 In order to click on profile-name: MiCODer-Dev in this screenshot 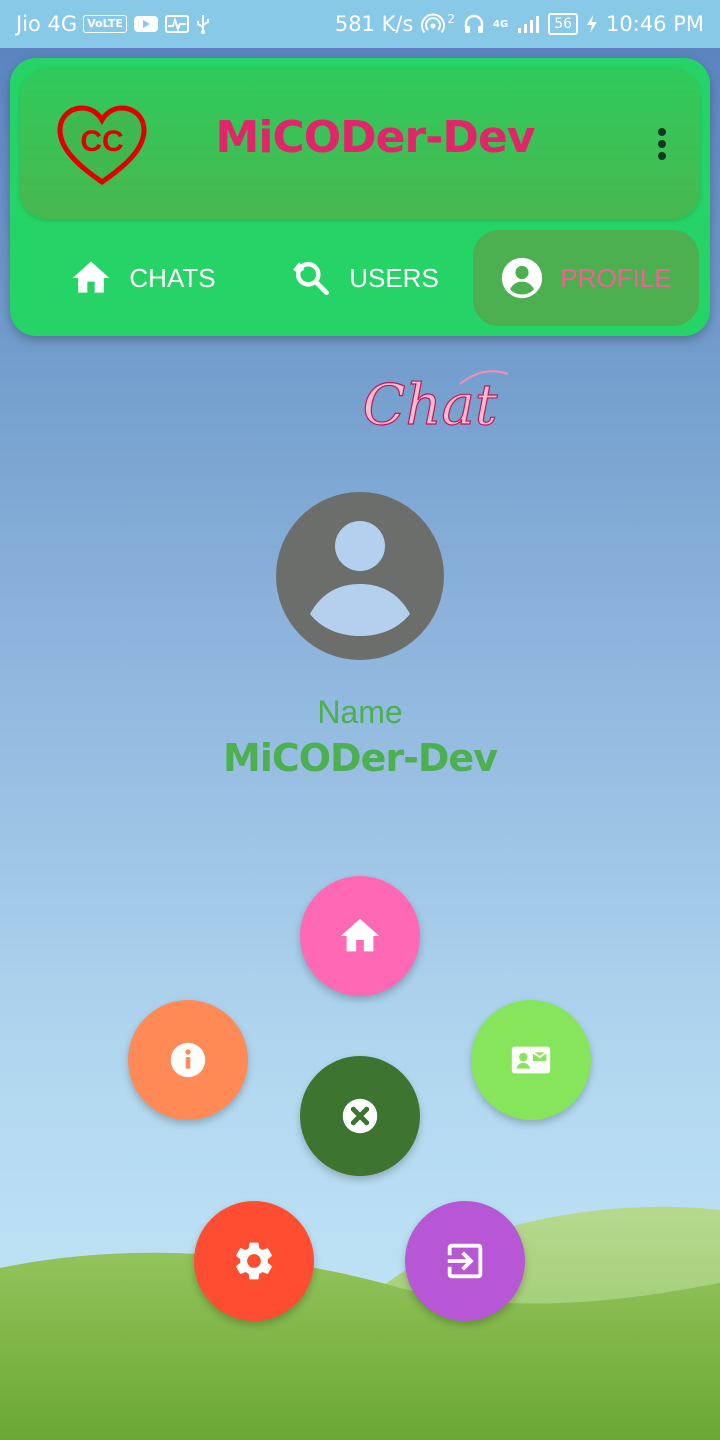, I will do `click(360, 758)`.